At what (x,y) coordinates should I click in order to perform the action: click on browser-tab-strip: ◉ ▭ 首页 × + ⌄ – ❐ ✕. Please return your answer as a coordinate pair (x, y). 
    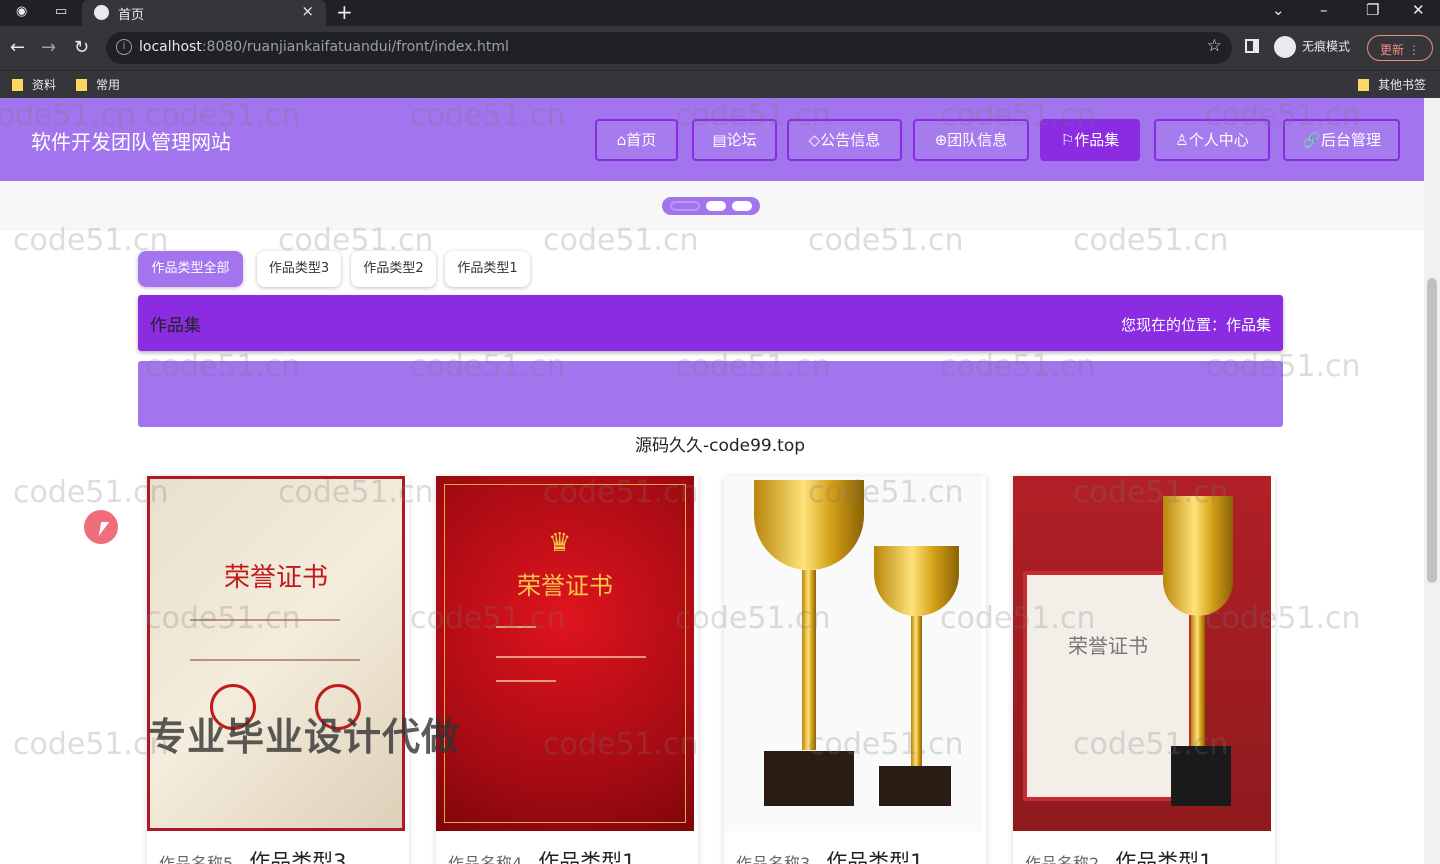
    Looking at the image, I should click on (720, 13).